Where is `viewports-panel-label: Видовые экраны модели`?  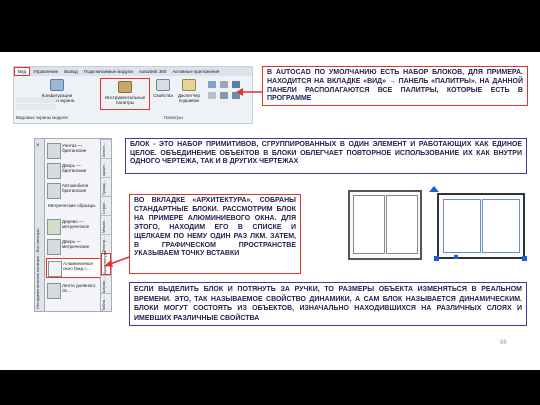
viewports-panel-label: Видовые экраны модели is located at coordinates (42, 117).